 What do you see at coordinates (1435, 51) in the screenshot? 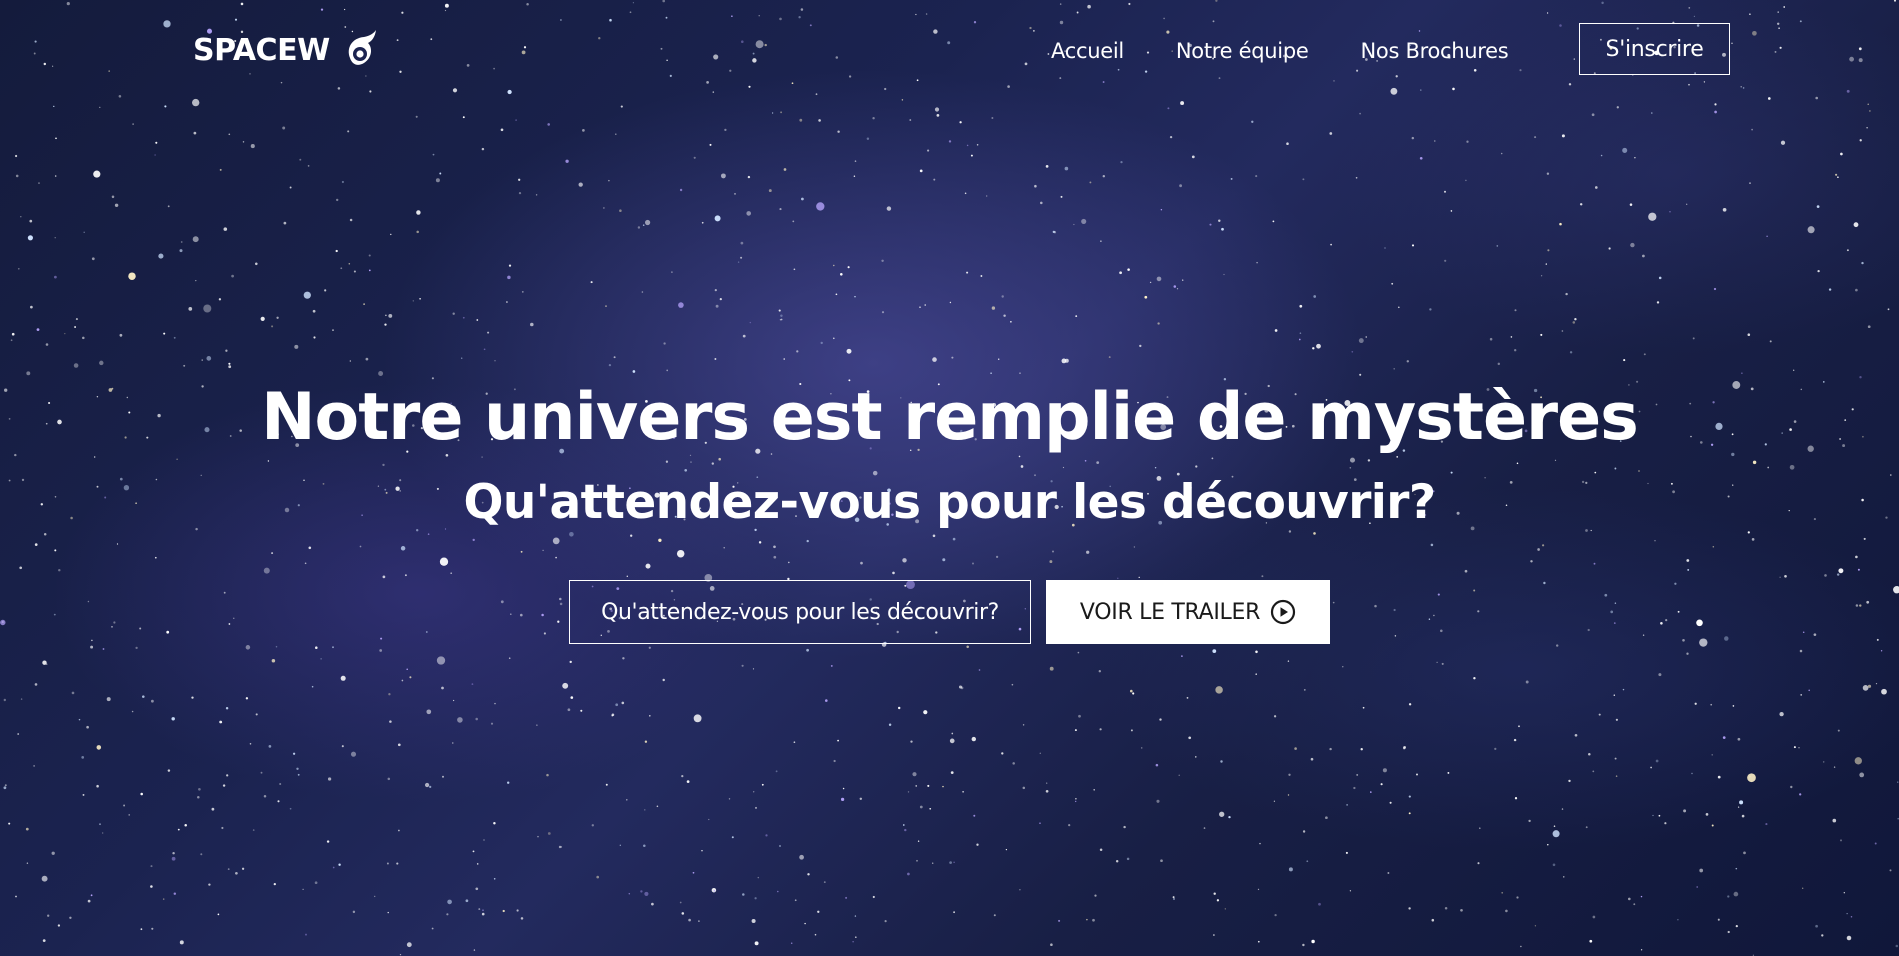
I see `nav-link-nos-brochures: Nos Brochures` at bounding box center [1435, 51].